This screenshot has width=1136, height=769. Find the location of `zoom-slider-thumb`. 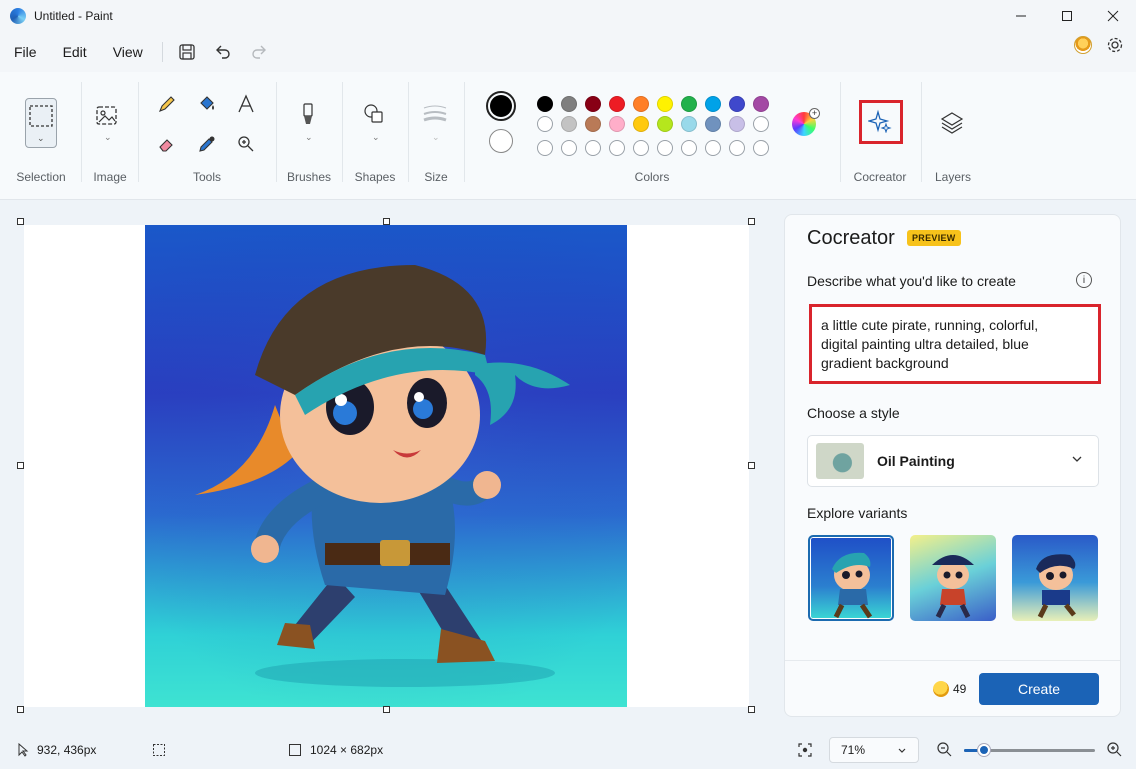

zoom-slider-thumb is located at coordinates (983, 750).